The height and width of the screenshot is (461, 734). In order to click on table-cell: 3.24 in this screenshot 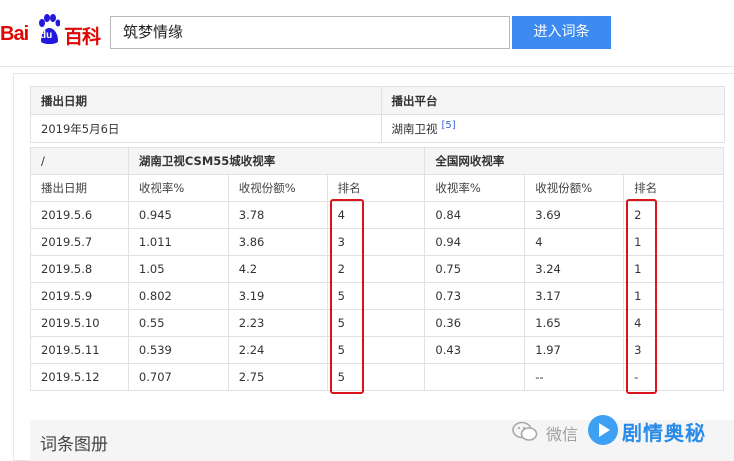, I will do `click(574, 269)`.